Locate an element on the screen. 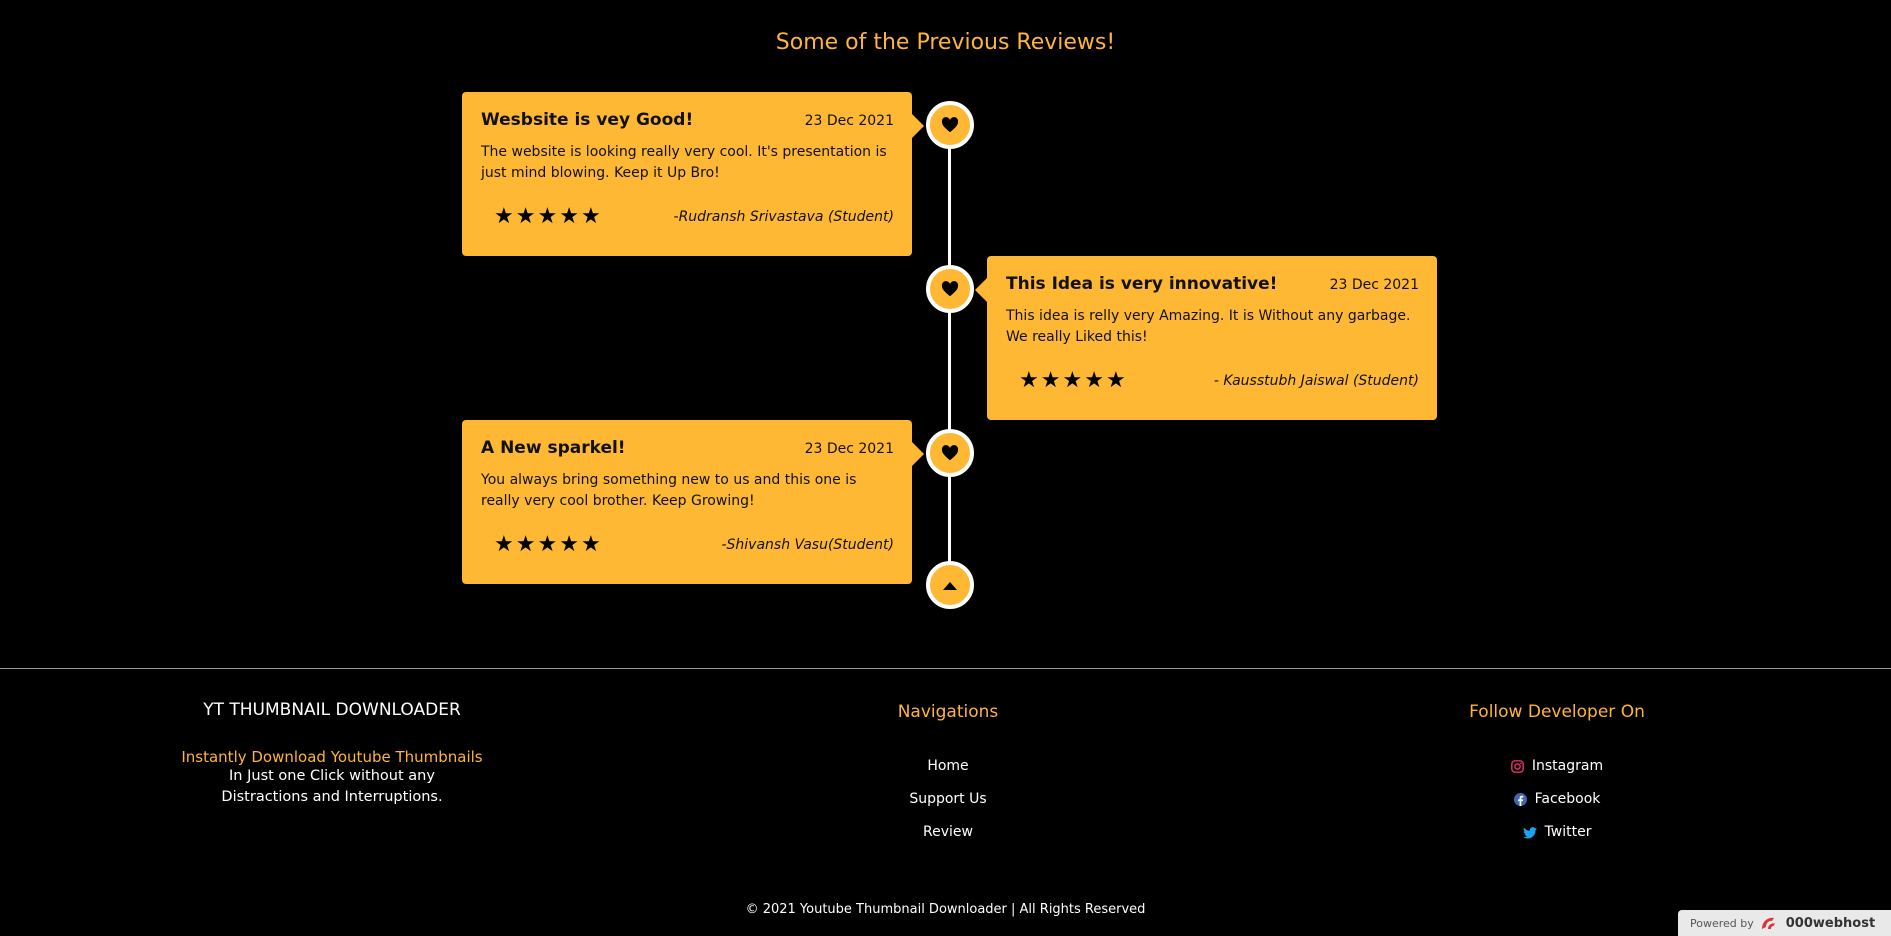 The image size is (1891, 936). footer-tagline-accent: Instantly Download Youtube Thumbnails is located at coordinates (332, 757).